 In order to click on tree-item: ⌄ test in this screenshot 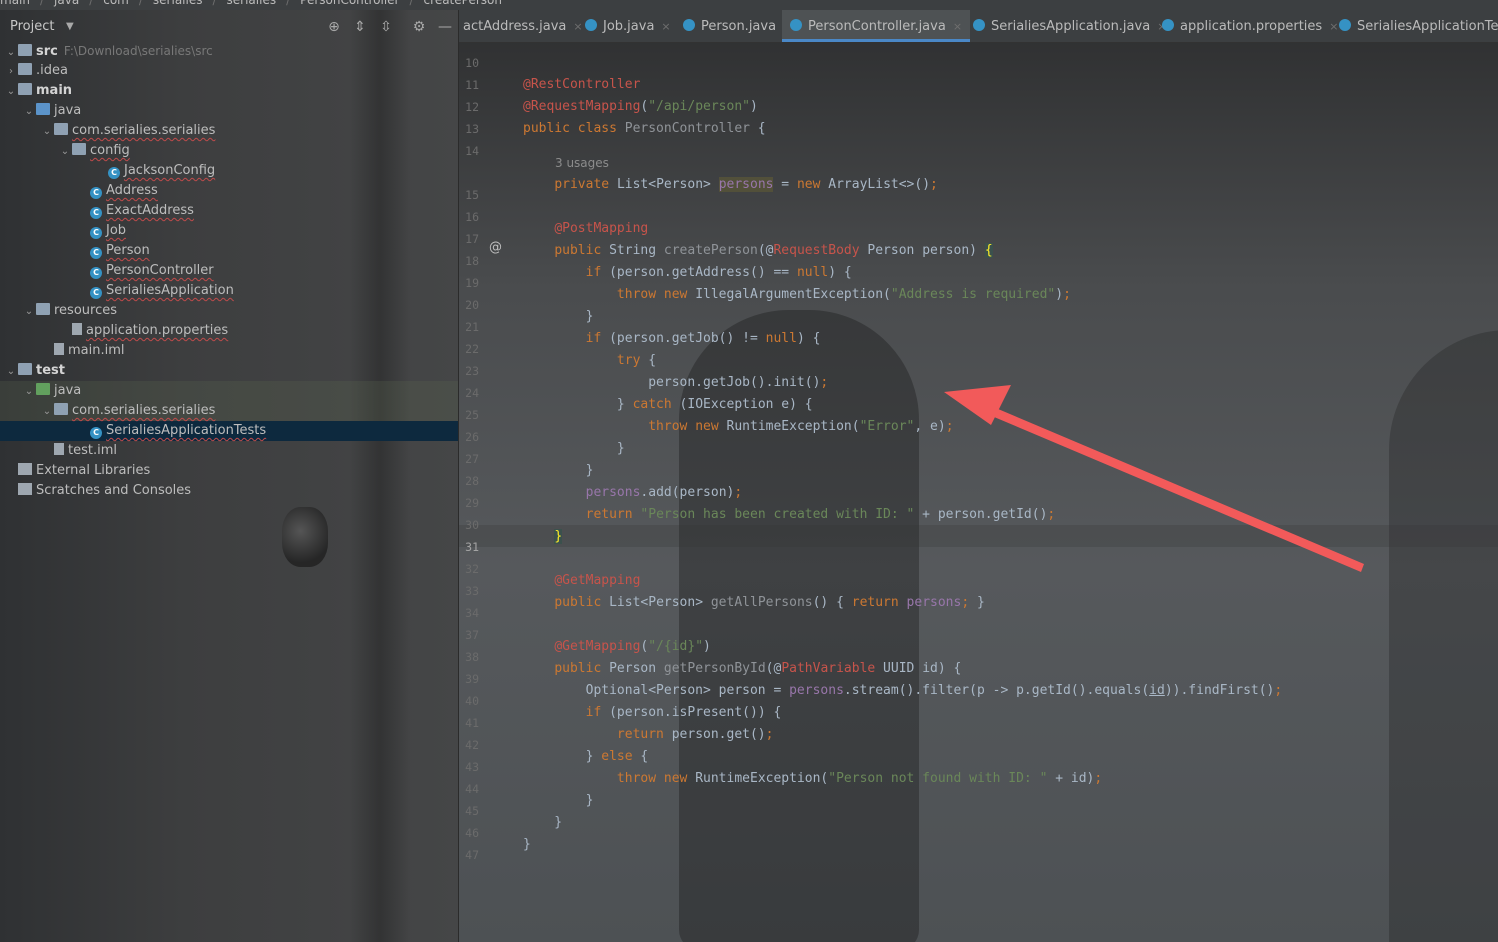, I will do `click(34, 371)`.